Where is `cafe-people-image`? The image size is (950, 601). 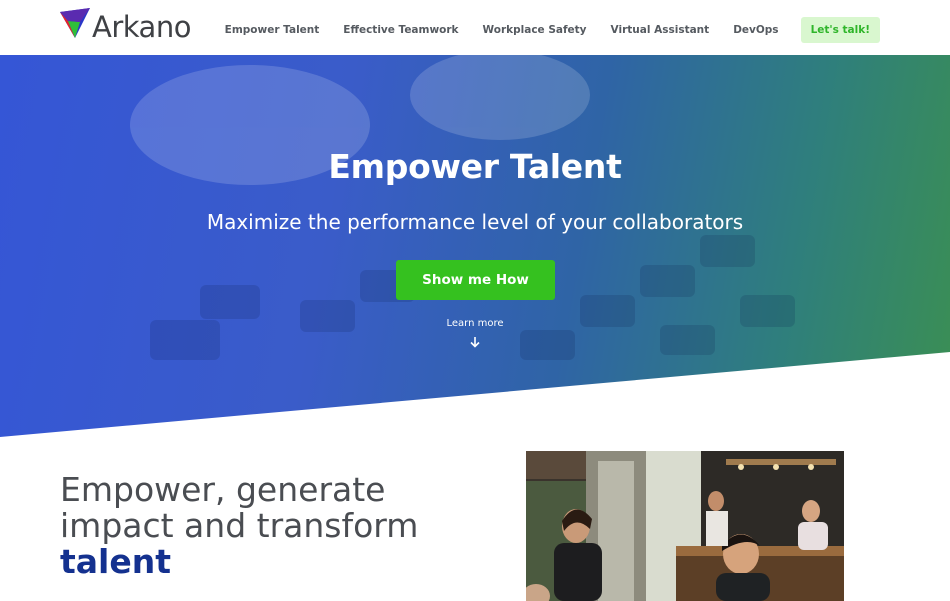 cafe-people-image is located at coordinates (685, 526).